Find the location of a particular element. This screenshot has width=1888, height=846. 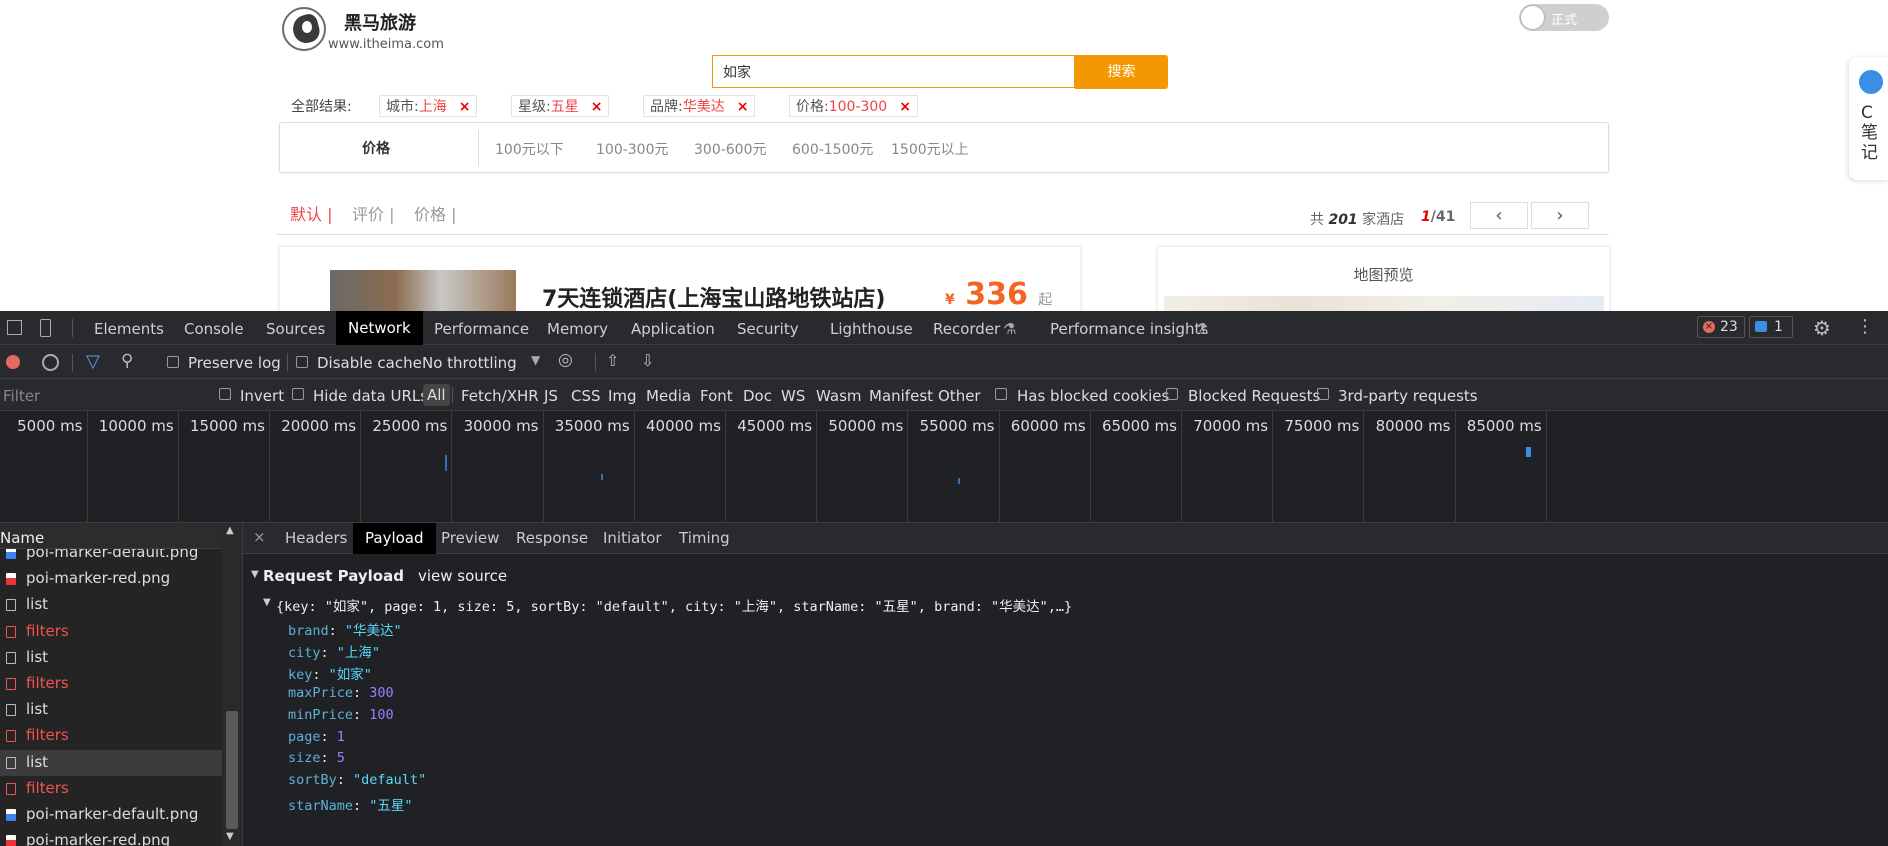

more-menu-icon: ⋮ is located at coordinates (1865, 326).